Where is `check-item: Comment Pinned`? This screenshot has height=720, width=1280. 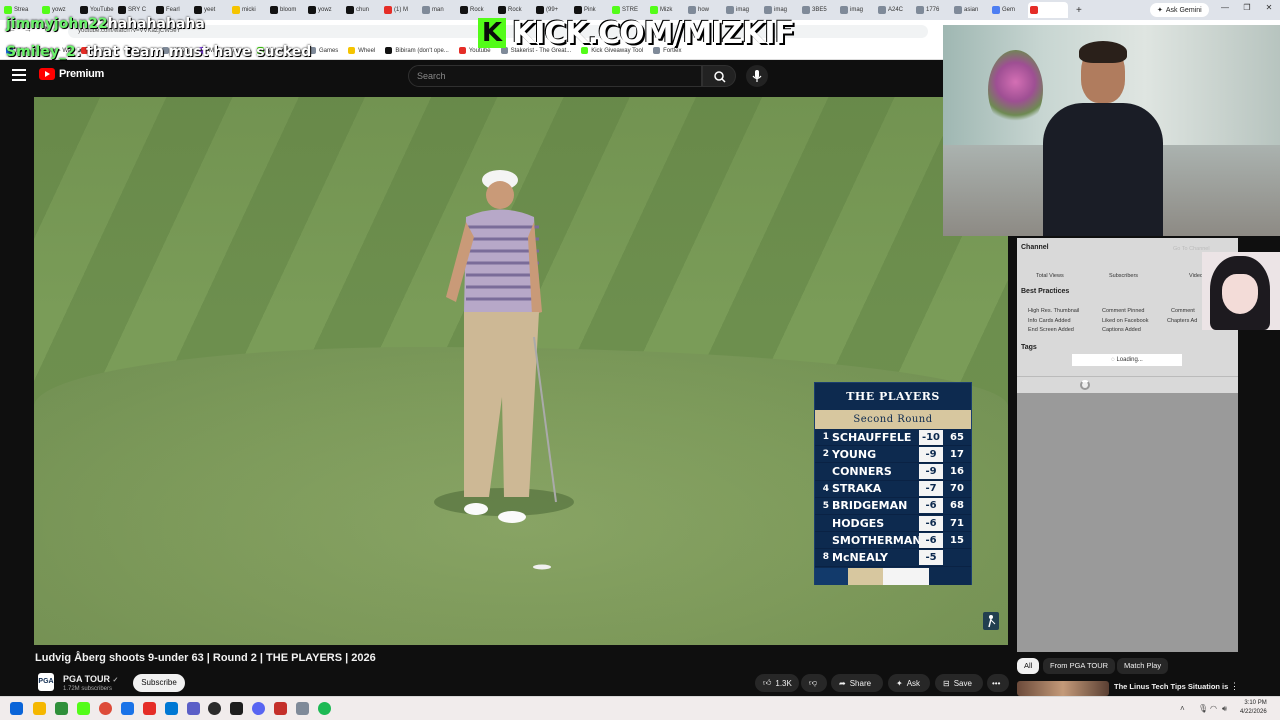
check-item: Comment Pinned is located at coordinates (1123, 311).